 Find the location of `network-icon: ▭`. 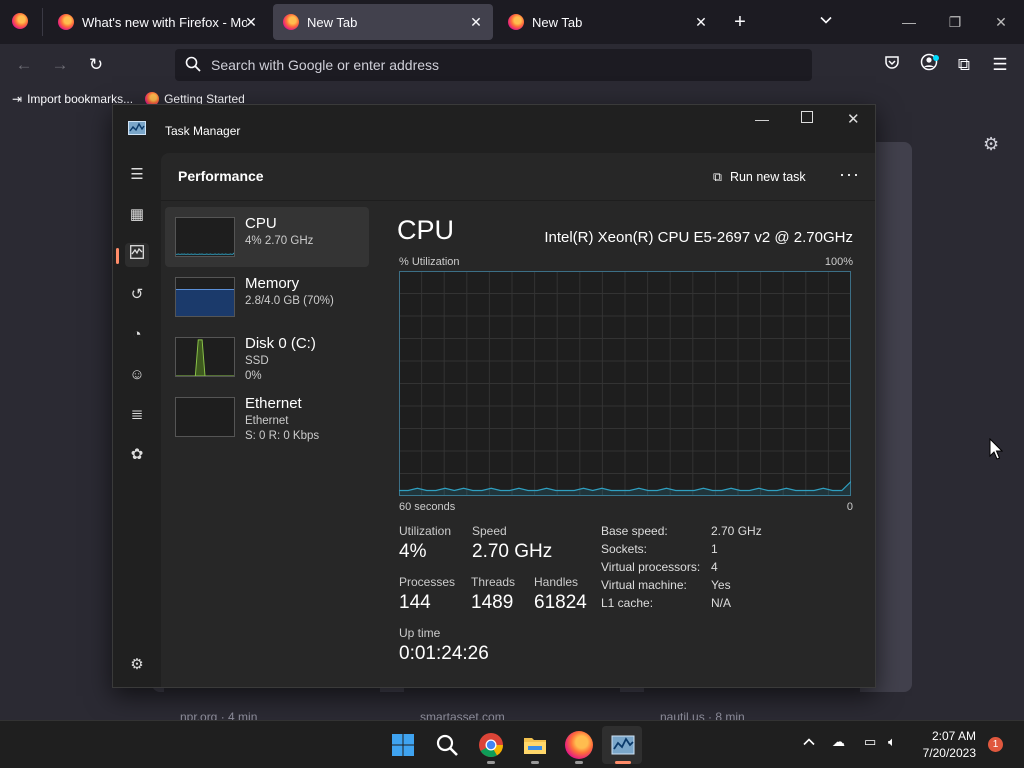

network-icon: ▭ is located at coordinates (870, 742).